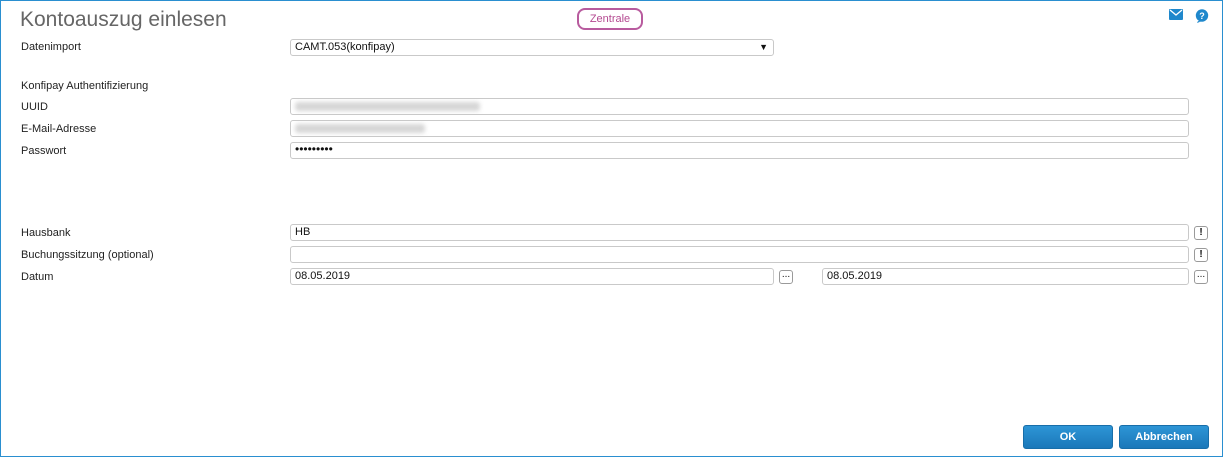  I want to click on passwort-value: •••••••••, so click(314, 149).